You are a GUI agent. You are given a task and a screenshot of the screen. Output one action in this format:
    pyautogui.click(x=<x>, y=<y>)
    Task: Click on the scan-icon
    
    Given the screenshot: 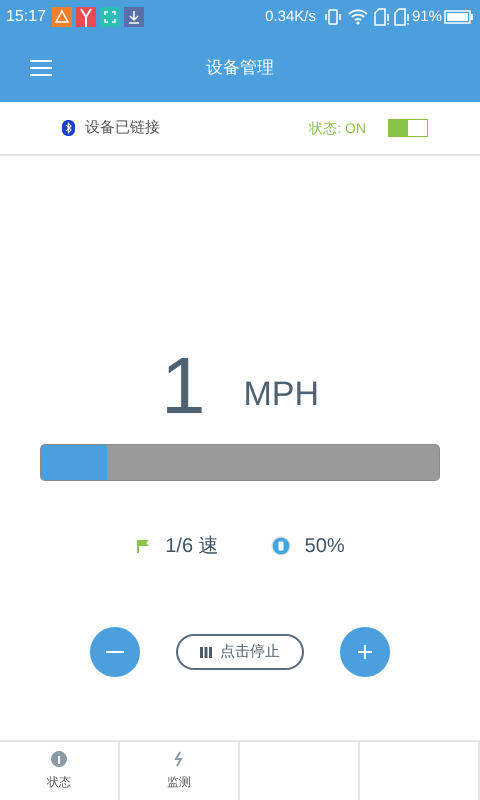 What is the action you would take?
    pyautogui.click(x=110, y=17)
    